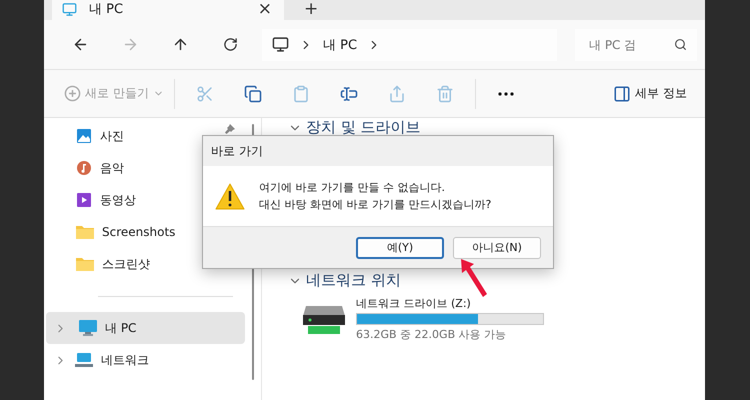 The image size is (750, 400). What do you see at coordinates (84, 168) in the screenshot?
I see `music-icon` at bounding box center [84, 168].